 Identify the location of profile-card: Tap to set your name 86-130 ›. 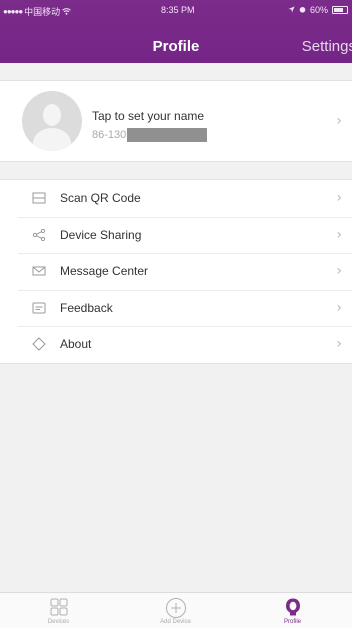
(176, 121).